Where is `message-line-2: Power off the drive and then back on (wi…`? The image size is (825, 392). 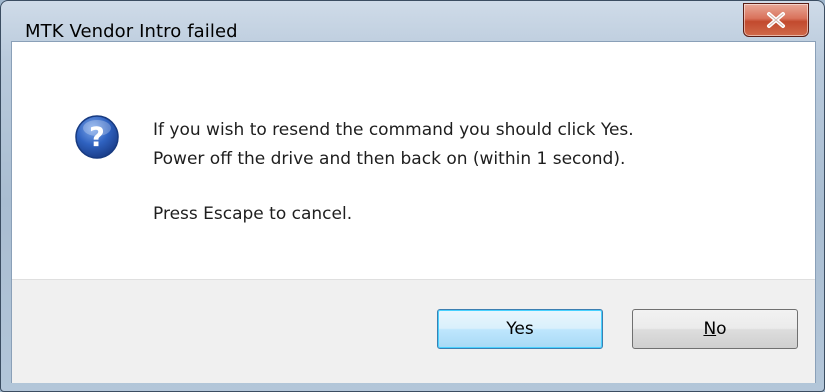
message-line-2: Power off the drive and then back on (wi… is located at coordinates (389, 159).